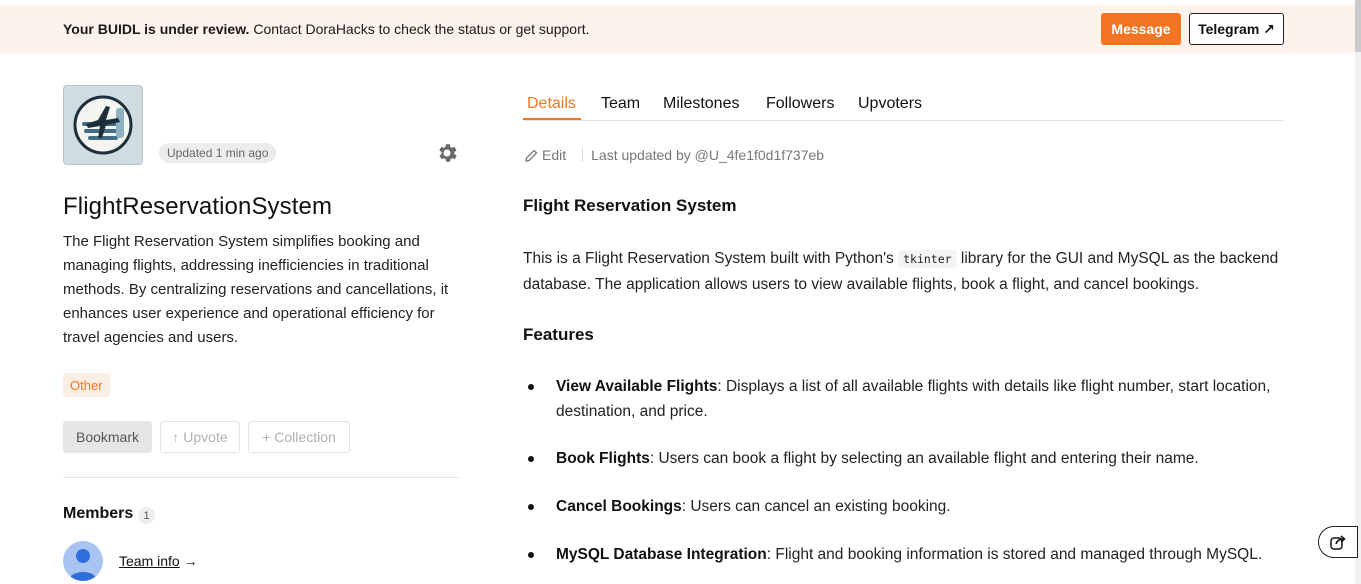  What do you see at coordinates (200, 437) in the screenshot?
I see `upvote-button: ↑ Upvote` at bounding box center [200, 437].